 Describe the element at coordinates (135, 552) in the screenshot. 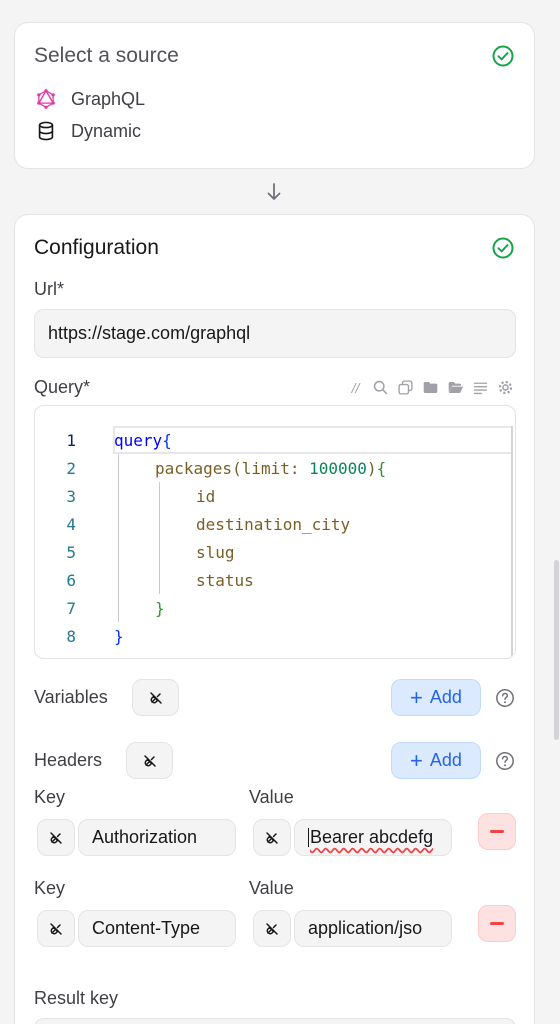

I see `code-line: 5 slug` at that location.